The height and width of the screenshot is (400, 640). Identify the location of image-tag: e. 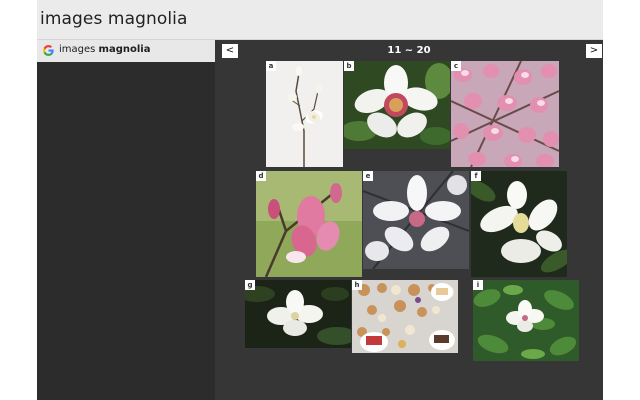
(368, 176).